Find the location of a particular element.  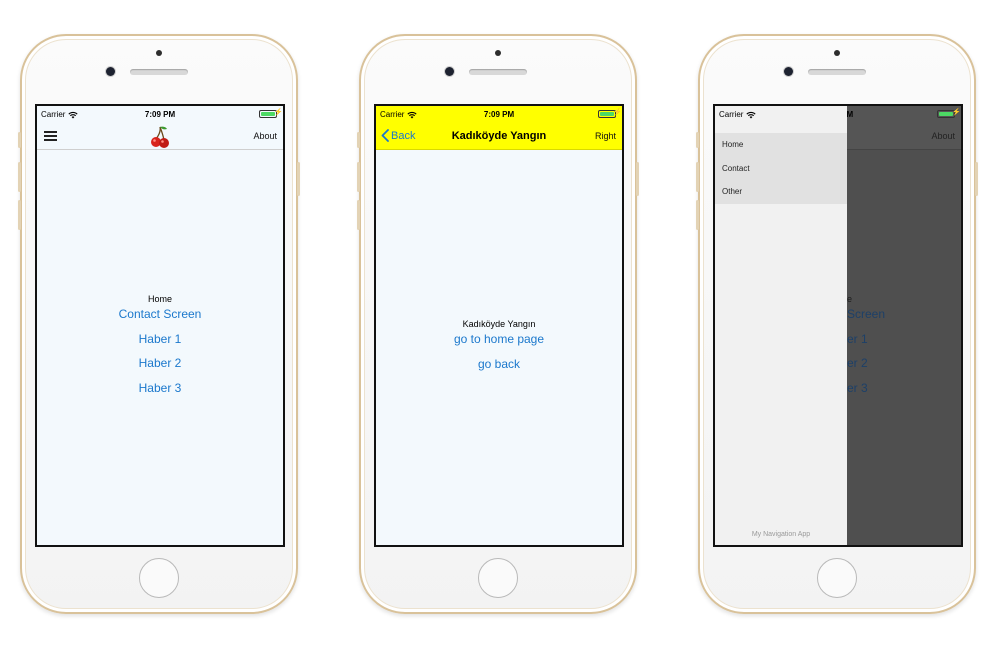

haber-1-link: Haber 1 is located at coordinates (160, 344).